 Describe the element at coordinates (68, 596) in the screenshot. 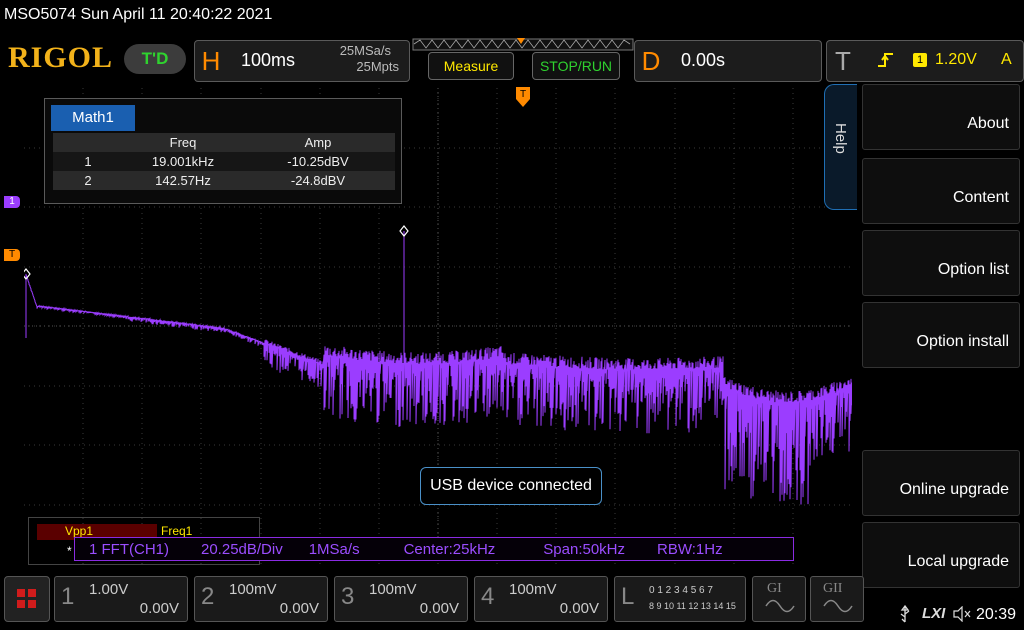

I see `channel-1-number: 1` at that location.